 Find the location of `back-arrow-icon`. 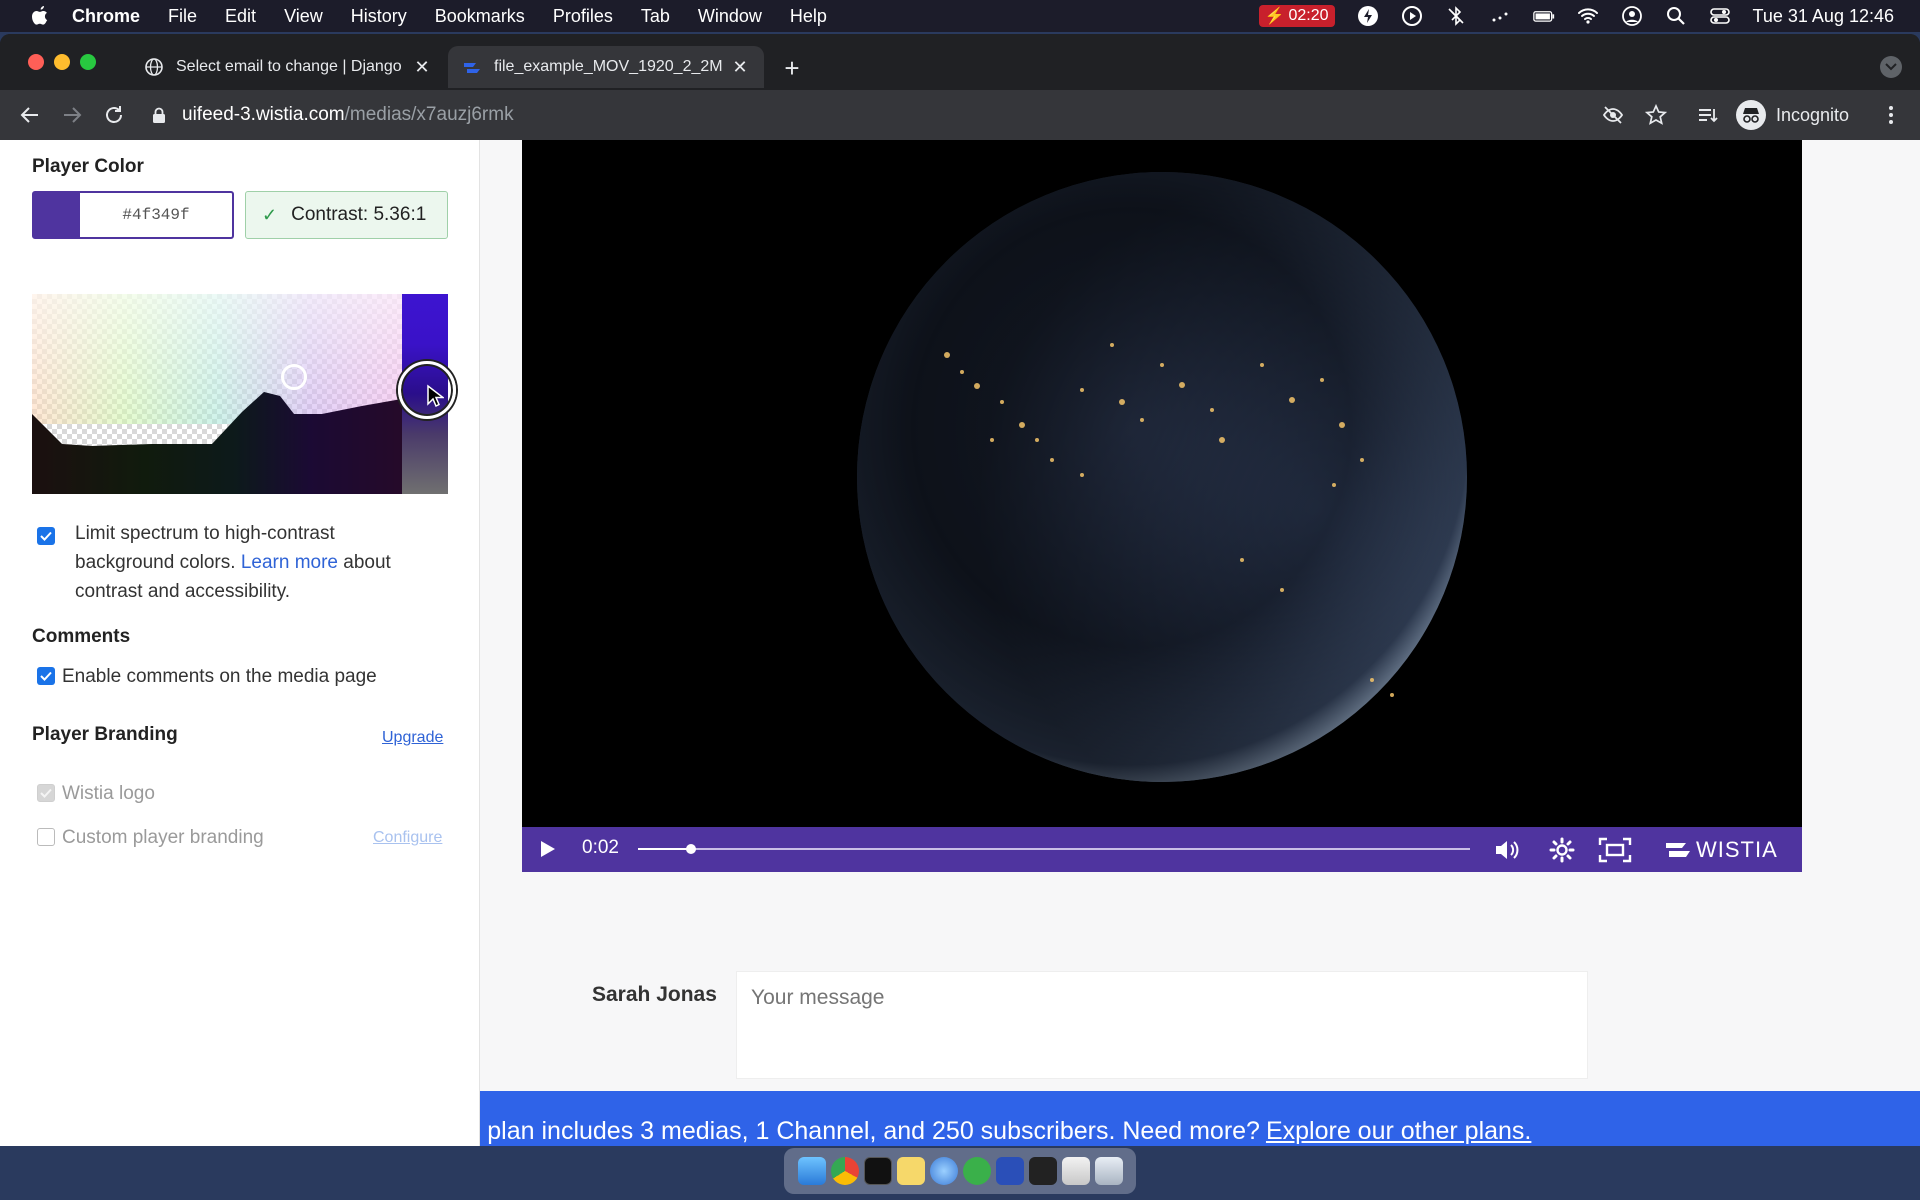

back-arrow-icon is located at coordinates (30, 115).